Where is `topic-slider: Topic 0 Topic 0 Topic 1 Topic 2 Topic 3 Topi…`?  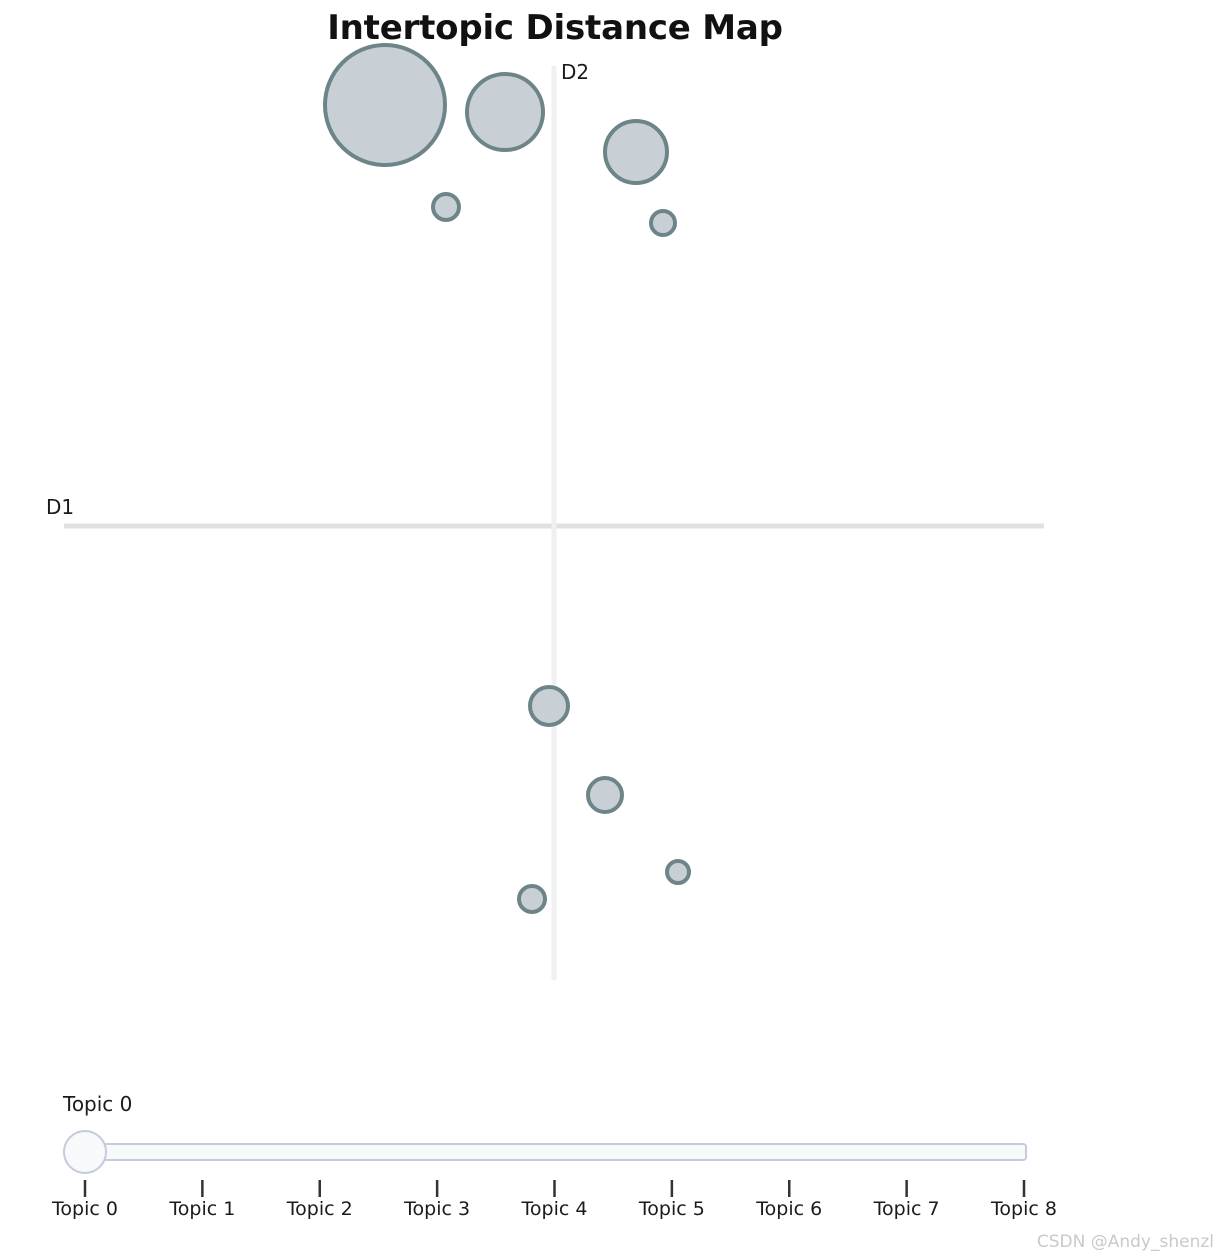
topic-slider: Topic 0 Topic 0 Topic 1 Topic 2 Topic 3 Topi… is located at coordinates (610, 1166).